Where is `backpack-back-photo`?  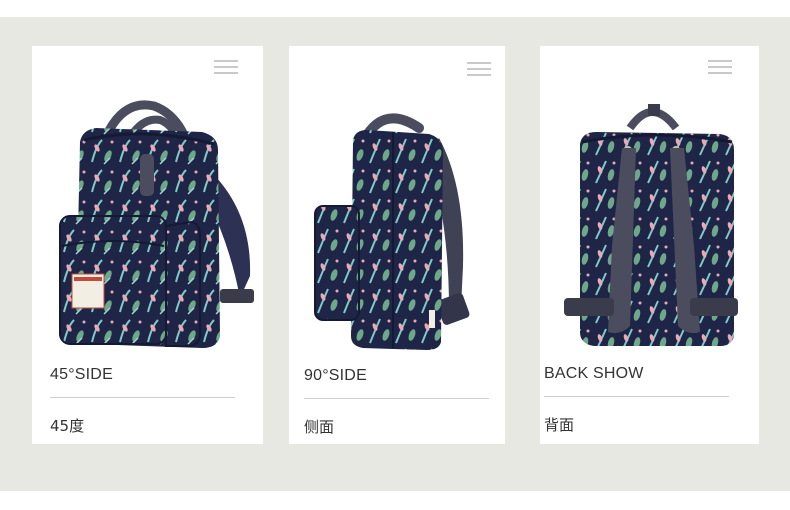 backpack-back-photo is located at coordinates (651, 225).